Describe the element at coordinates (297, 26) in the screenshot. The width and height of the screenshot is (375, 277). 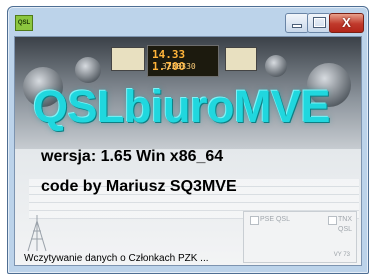
I see `minimize-icon` at that location.